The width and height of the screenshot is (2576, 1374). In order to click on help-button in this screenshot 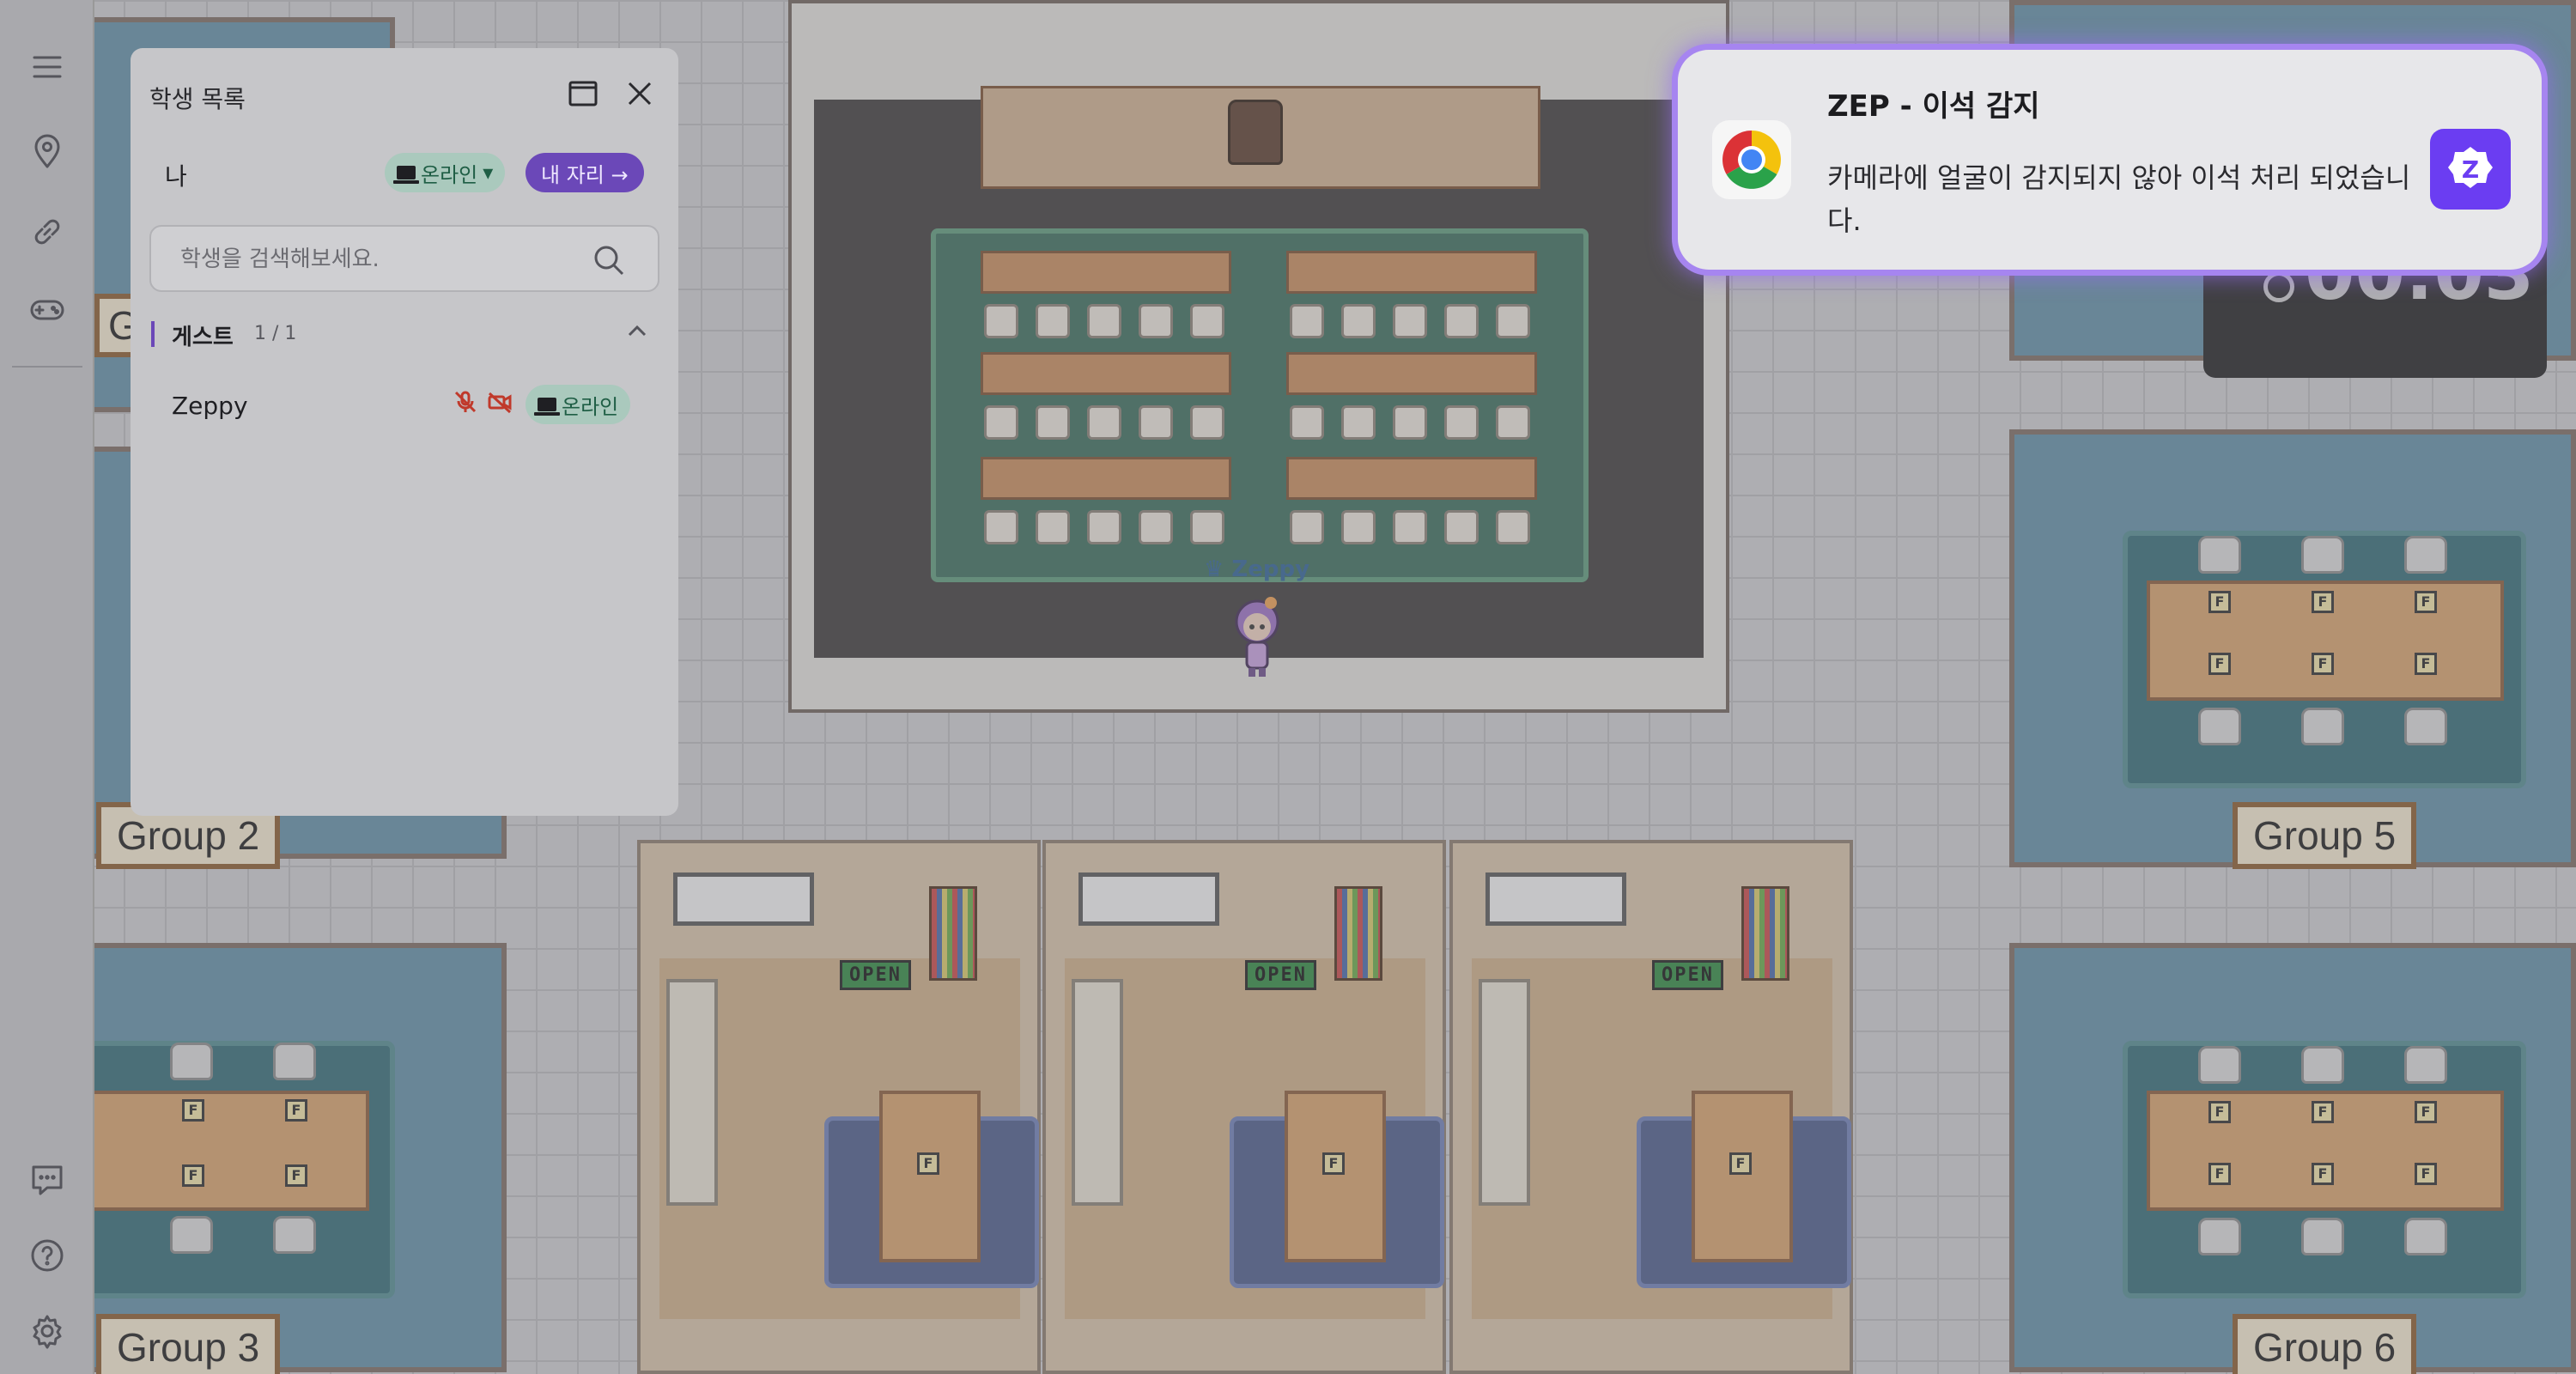, I will do `click(47, 1255)`.